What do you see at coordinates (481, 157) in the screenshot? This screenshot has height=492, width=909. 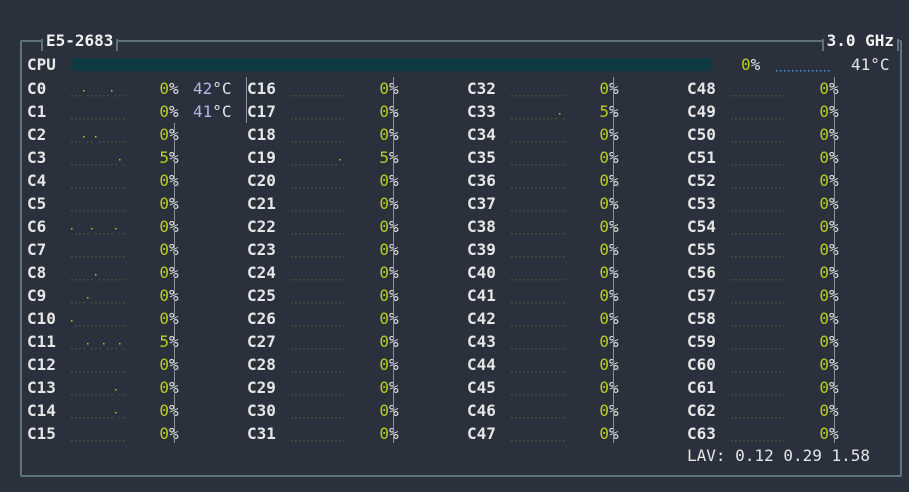 I see `core-label: C35` at bounding box center [481, 157].